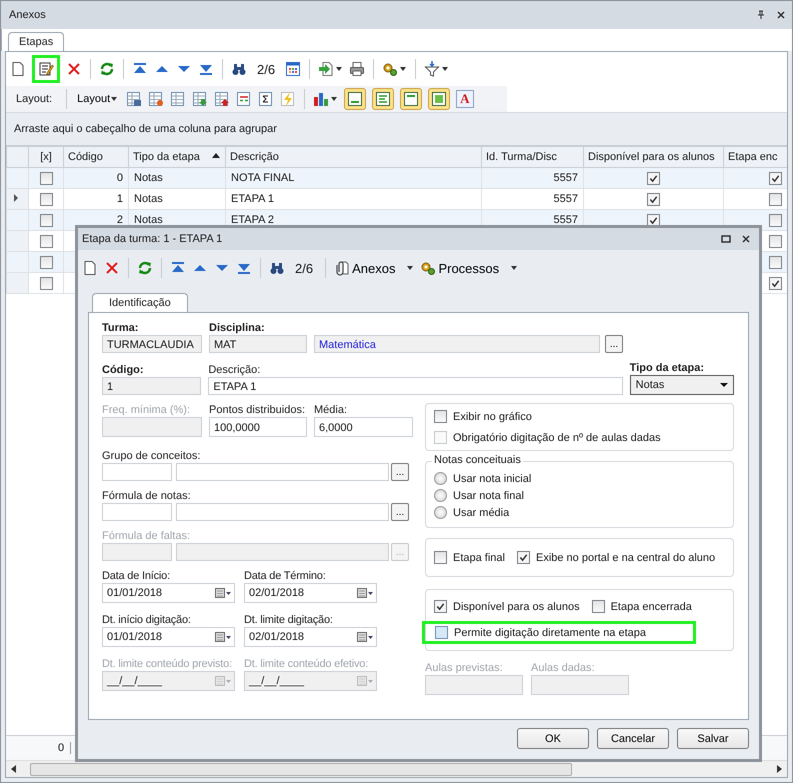 This screenshot has height=783, width=793. Describe the element at coordinates (779, 769) in the screenshot. I see `scroll-right-icon` at that location.